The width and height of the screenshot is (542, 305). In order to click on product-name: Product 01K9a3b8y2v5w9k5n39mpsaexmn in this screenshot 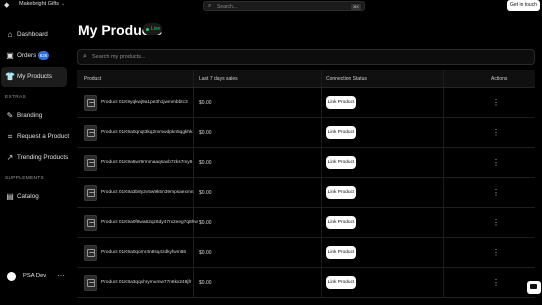, I will do `click(147, 192)`.